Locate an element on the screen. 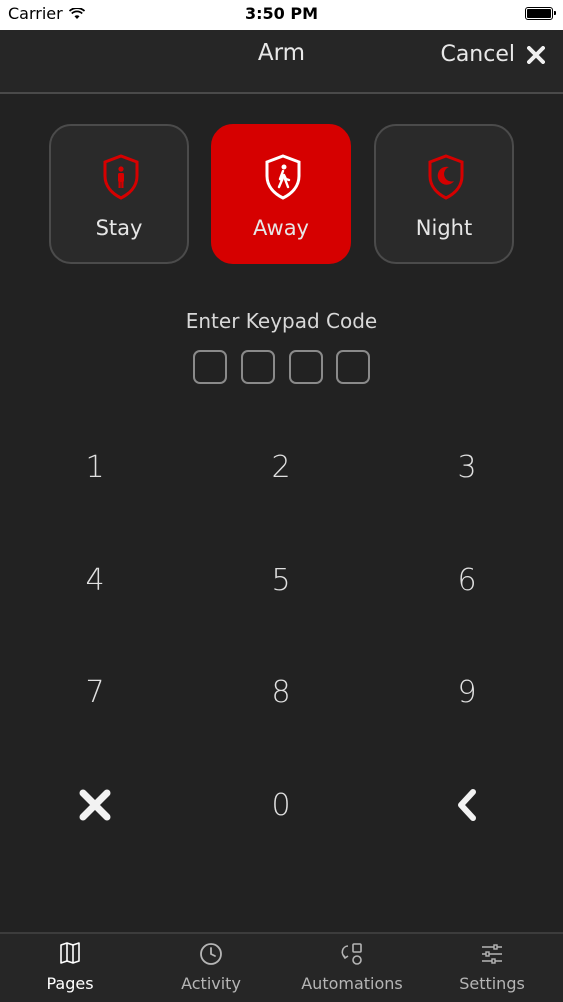 This screenshot has width=563, height=1002. mode-stay-button: Stay is located at coordinates (119, 194).